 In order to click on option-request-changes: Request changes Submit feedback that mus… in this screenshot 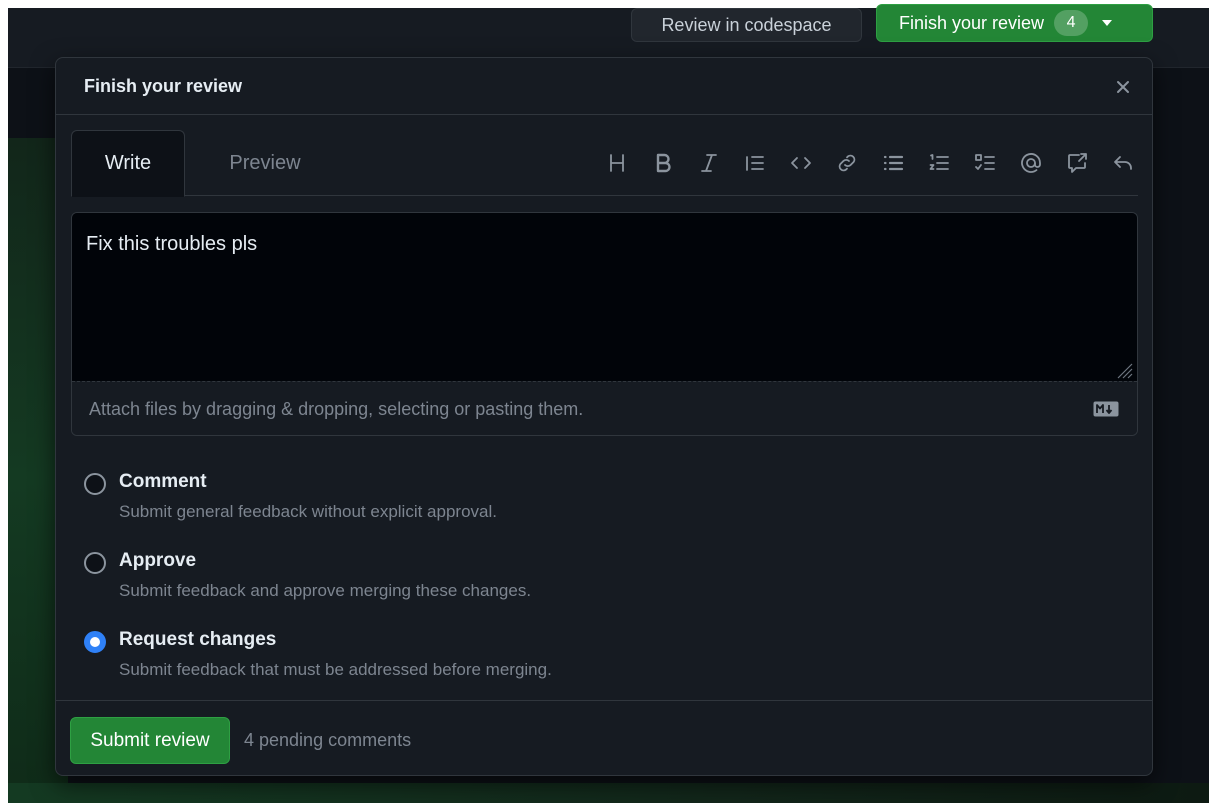, I will do `click(604, 663)`.